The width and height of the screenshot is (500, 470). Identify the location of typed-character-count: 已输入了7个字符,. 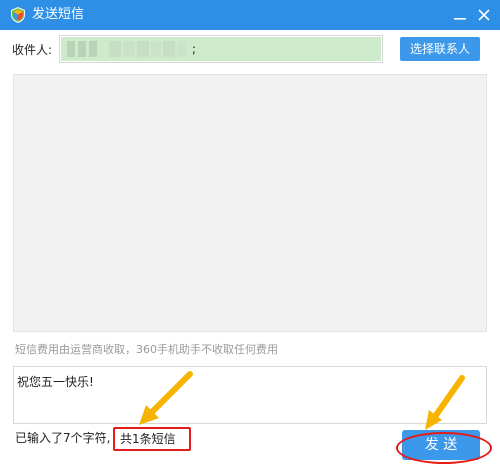
(63, 438).